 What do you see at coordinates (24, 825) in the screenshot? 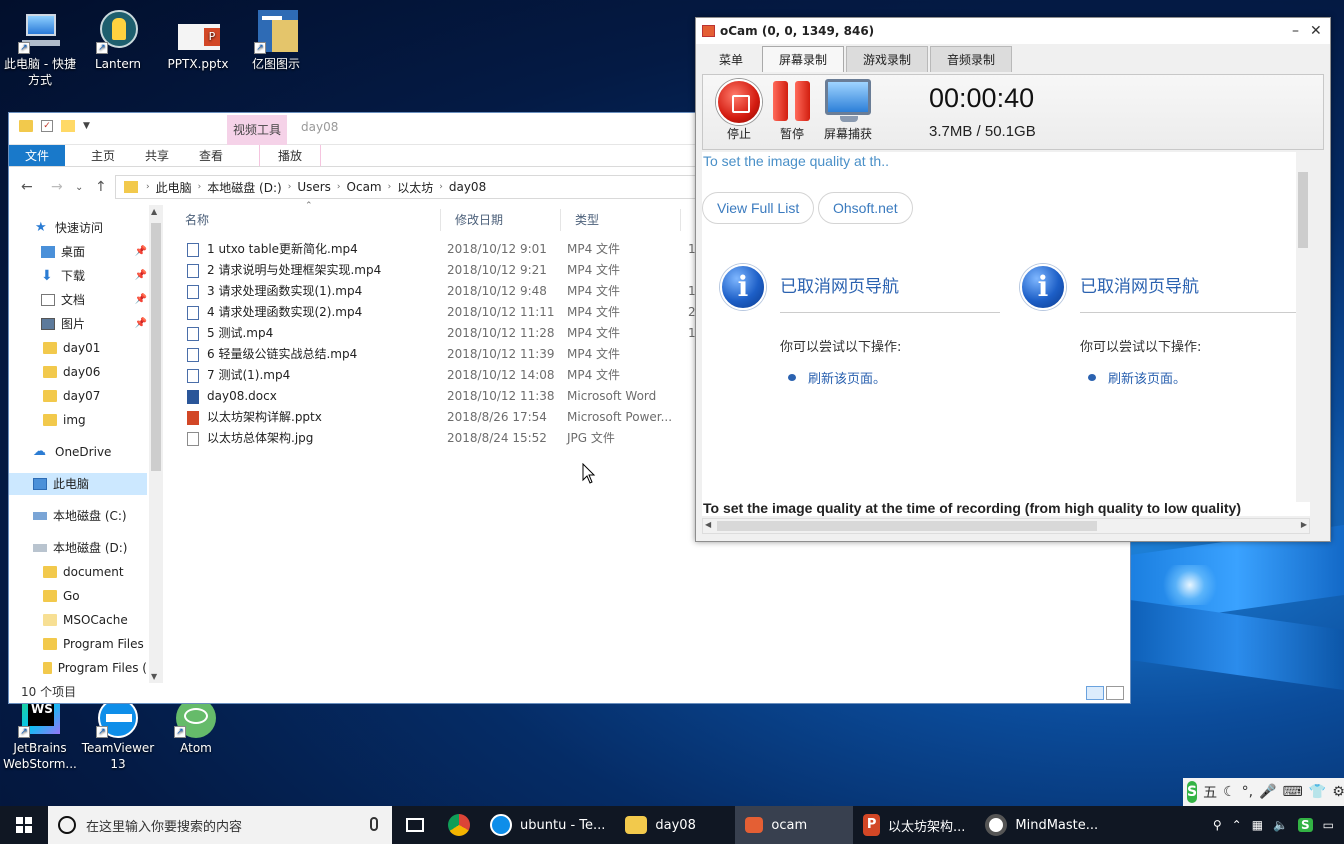
I see `start-button` at bounding box center [24, 825].